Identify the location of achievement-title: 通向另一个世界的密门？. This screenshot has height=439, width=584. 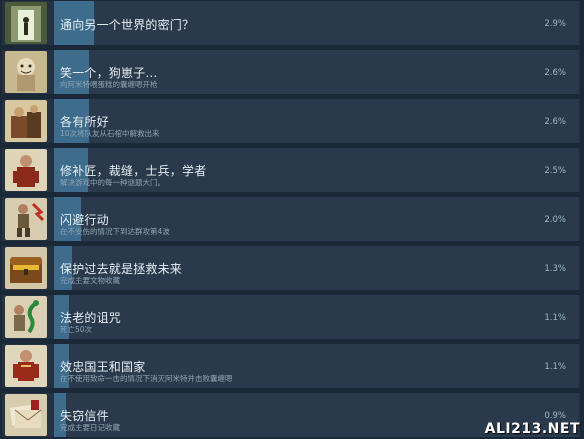
(127, 25).